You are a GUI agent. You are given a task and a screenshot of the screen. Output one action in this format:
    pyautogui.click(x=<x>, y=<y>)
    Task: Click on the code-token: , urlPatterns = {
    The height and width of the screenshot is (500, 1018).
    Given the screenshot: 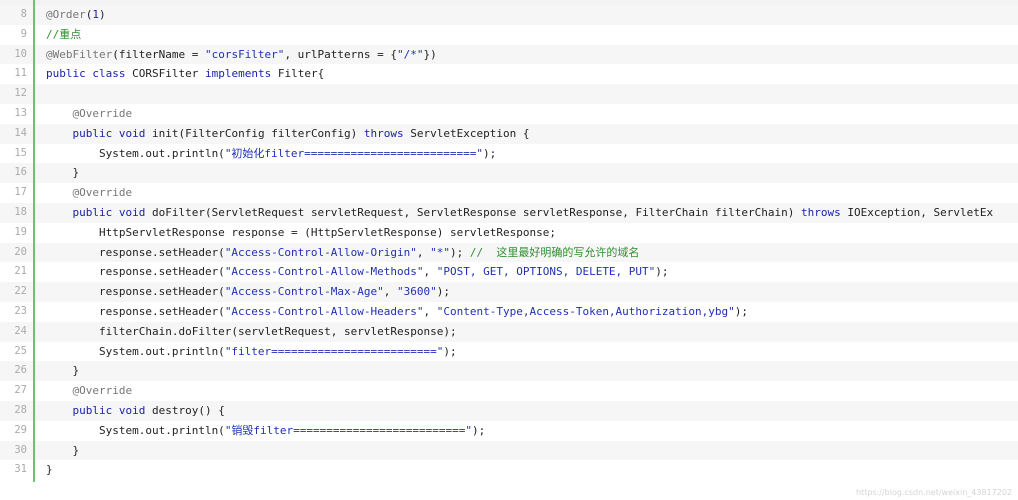 What is the action you would take?
    pyautogui.click(x=341, y=54)
    